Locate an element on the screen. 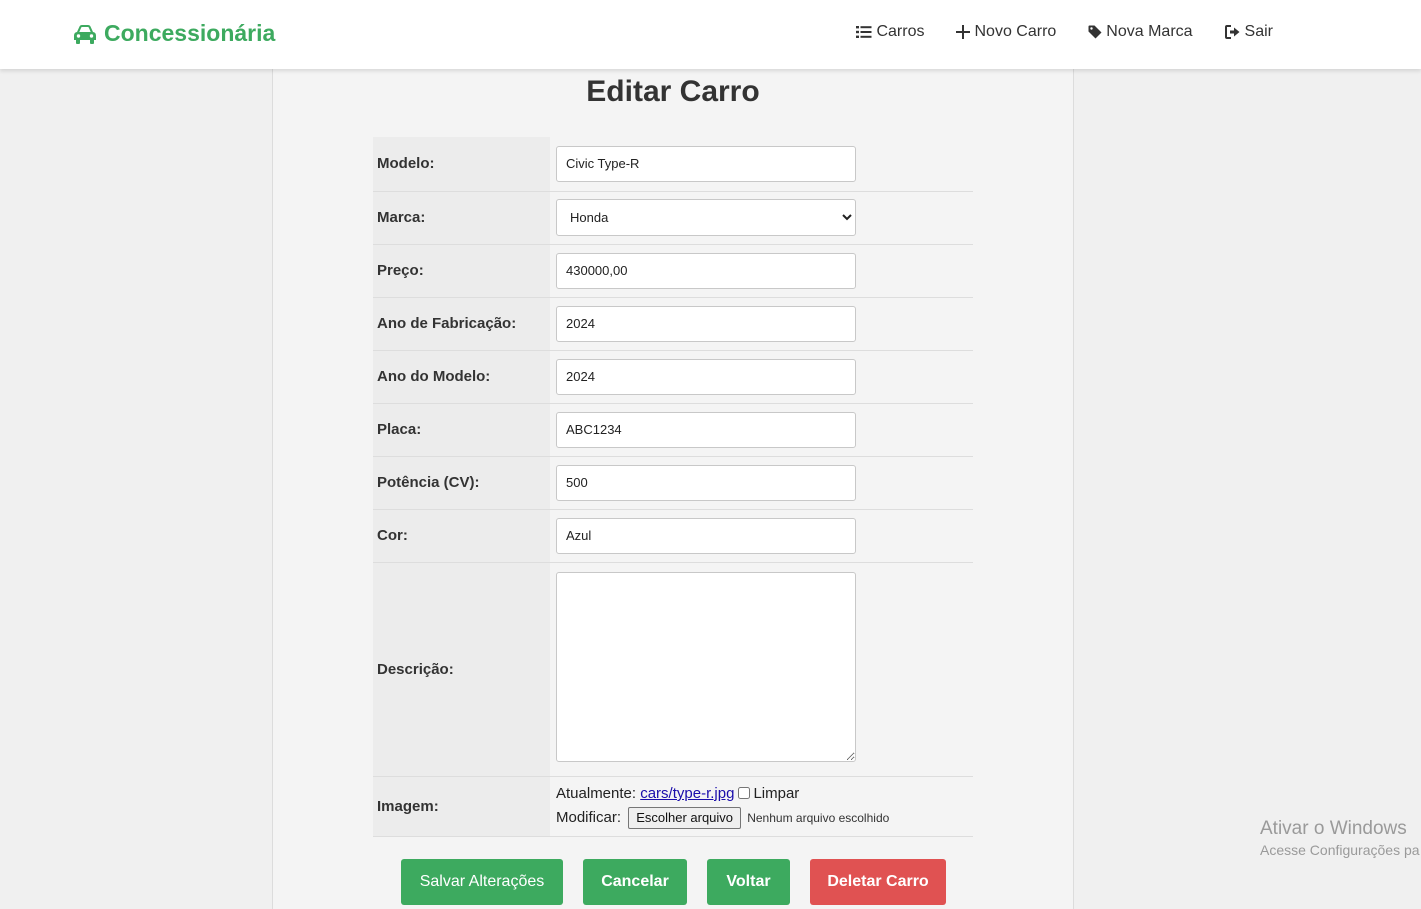 The height and width of the screenshot is (909, 1421). nav-link-label: Novo Carro is located at coordinates (1015, 31).